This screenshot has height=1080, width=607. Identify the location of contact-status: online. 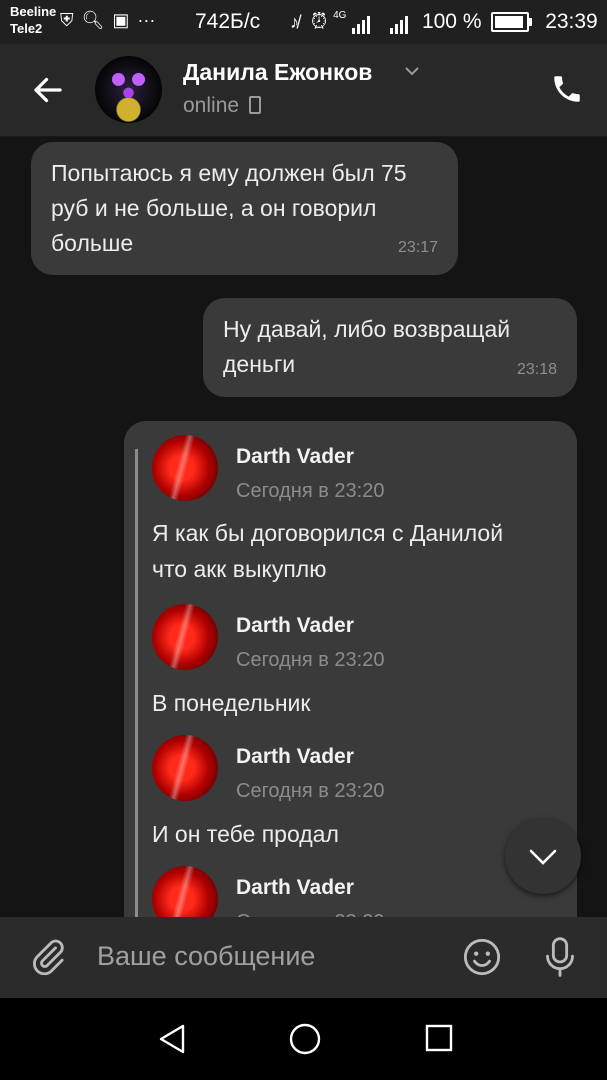
(222, 106).